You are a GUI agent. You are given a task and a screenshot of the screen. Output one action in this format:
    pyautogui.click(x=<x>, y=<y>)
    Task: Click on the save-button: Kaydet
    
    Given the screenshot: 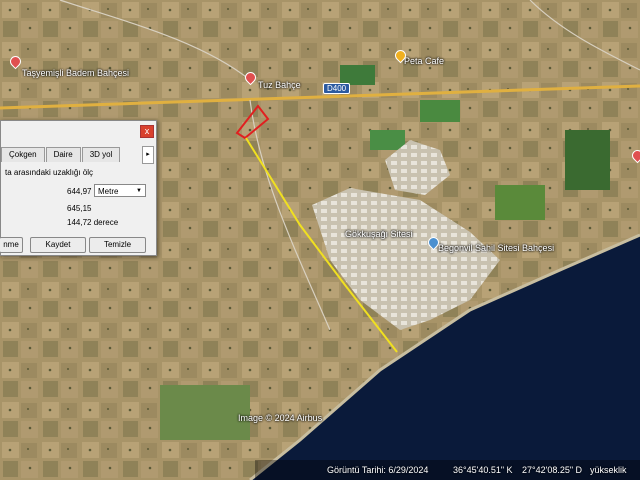 What is the action you would take?
    pyautogui.click(x=58, y=245)
    